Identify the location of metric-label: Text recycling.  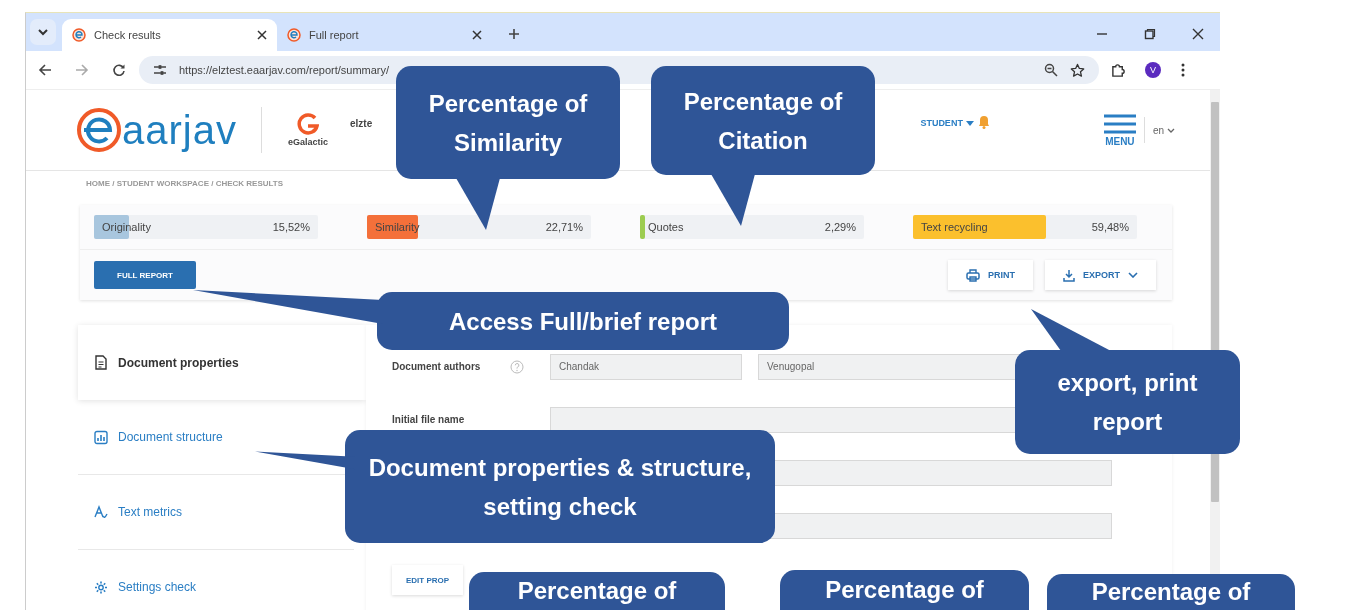
(954, 227).